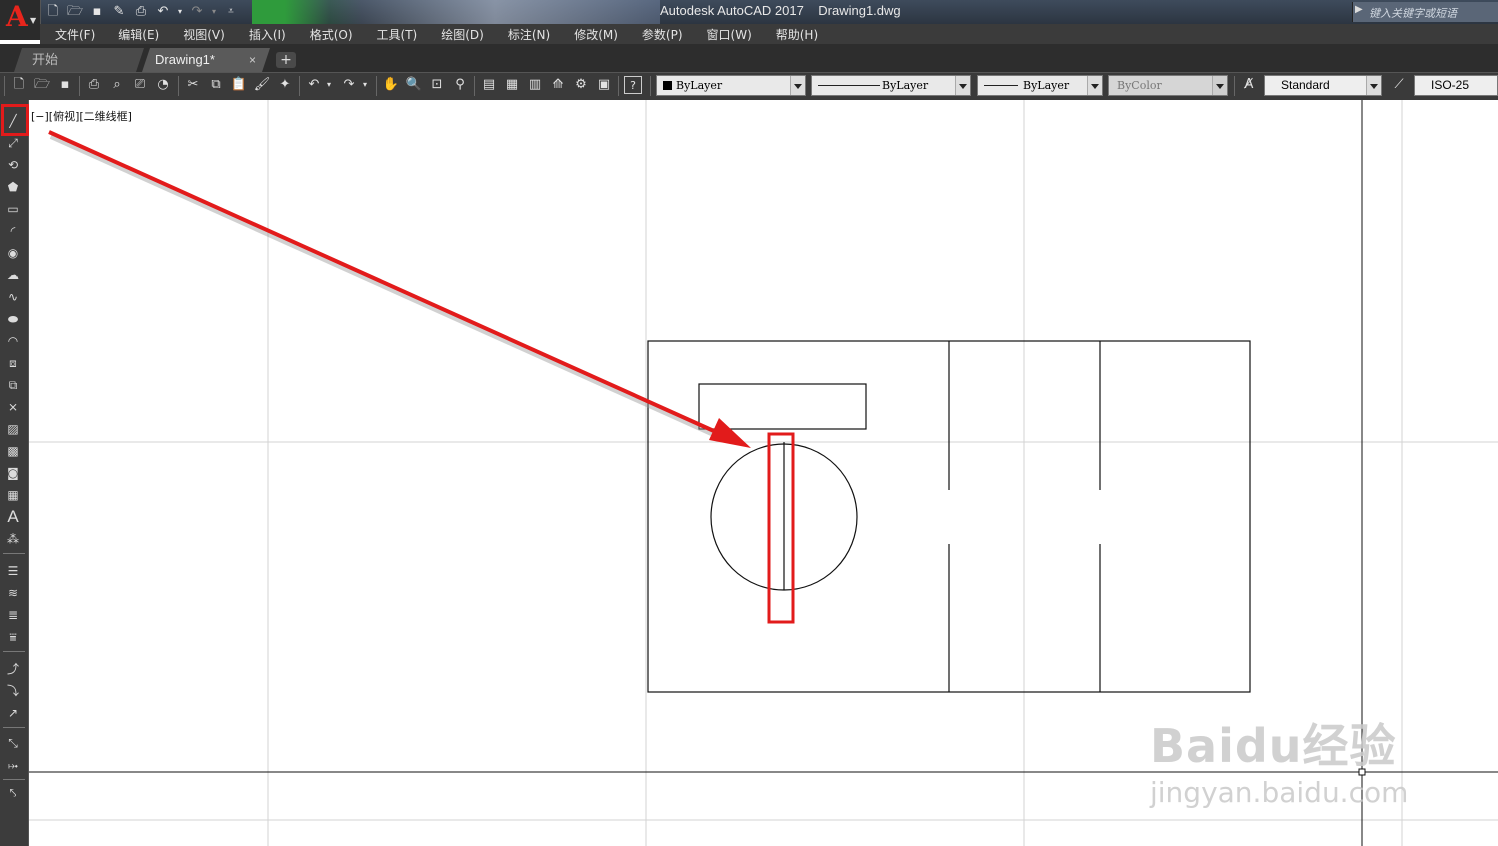 Image resolution: width=1498 pixels, height=846 pixels. Describe the element at coordinates (13, 231) in the screenshot. I see `arc-icon: ◜` at that location.